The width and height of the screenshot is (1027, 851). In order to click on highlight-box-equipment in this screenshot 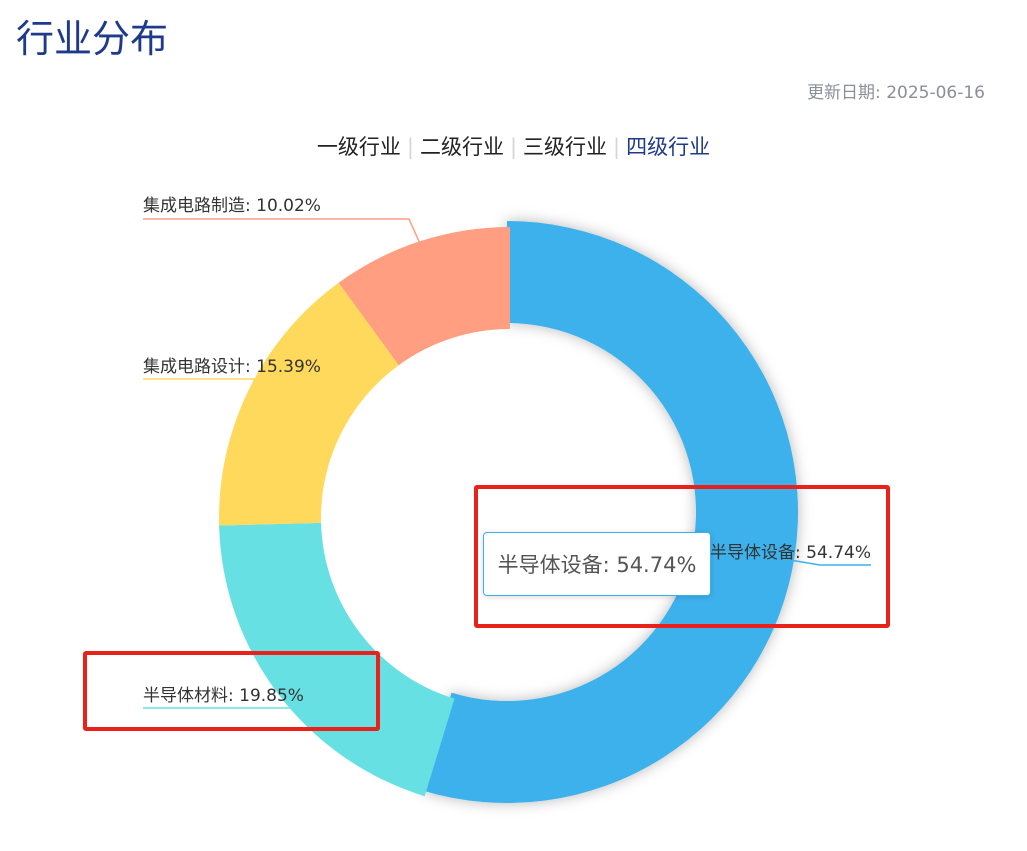, I will do `click(682, 556)`.